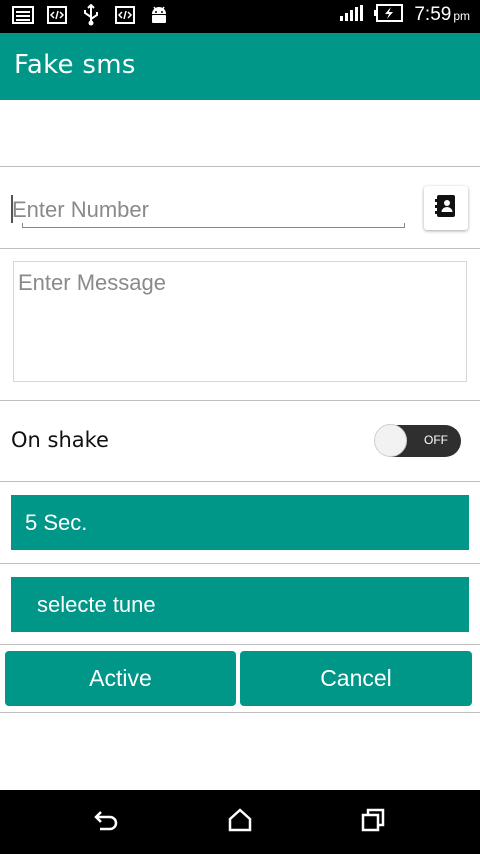 The width and height of the screenshot is (480, 854). I want to click on battery-charging-icon, so click(389, 15).